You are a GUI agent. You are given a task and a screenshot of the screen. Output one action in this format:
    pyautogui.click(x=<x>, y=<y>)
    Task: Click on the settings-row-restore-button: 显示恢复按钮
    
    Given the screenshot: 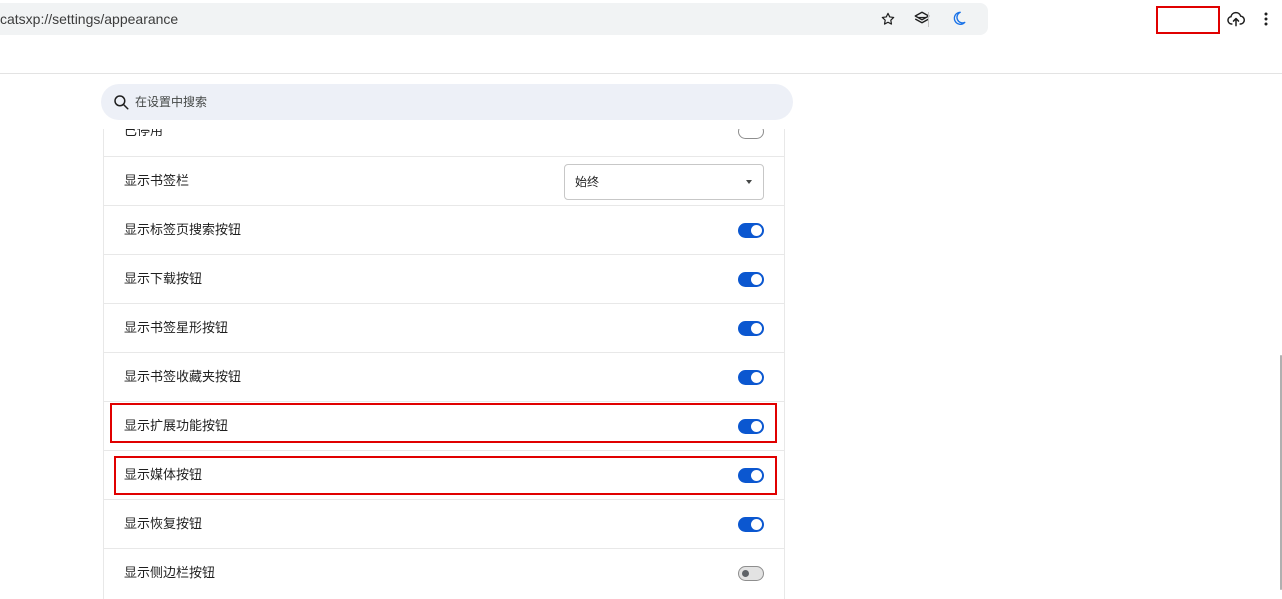 What is the action you would take?
    pyautogui.click(x=444, y=523)
    